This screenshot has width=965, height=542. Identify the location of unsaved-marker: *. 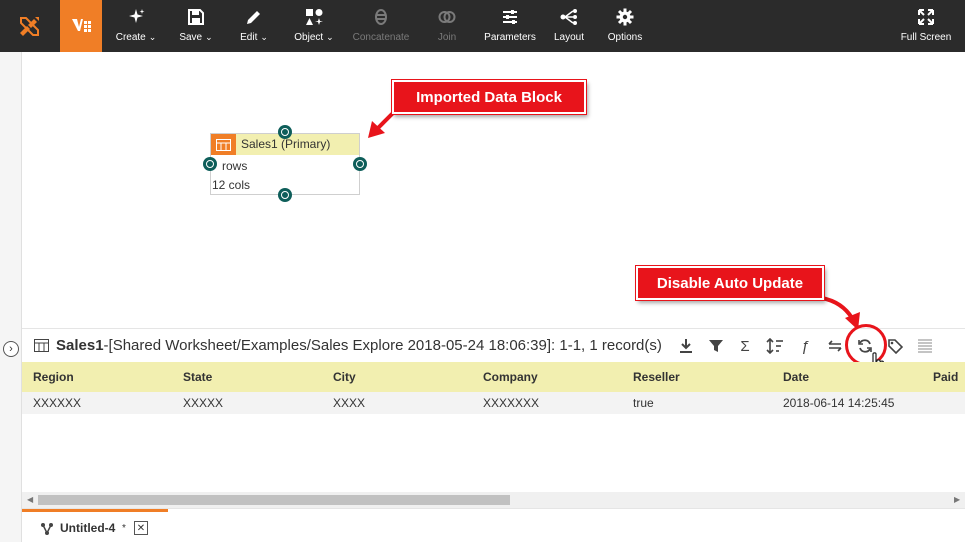
(124, 528).